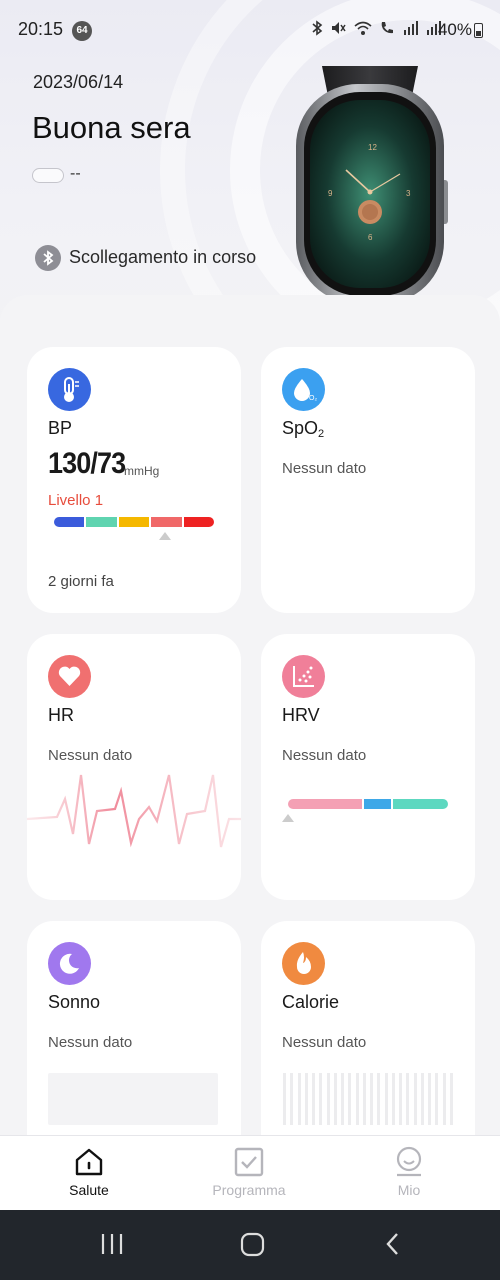  Describe the element at coordinates (82, 31) in the screenshot. I see `notification-count-badge: 64` at that location.